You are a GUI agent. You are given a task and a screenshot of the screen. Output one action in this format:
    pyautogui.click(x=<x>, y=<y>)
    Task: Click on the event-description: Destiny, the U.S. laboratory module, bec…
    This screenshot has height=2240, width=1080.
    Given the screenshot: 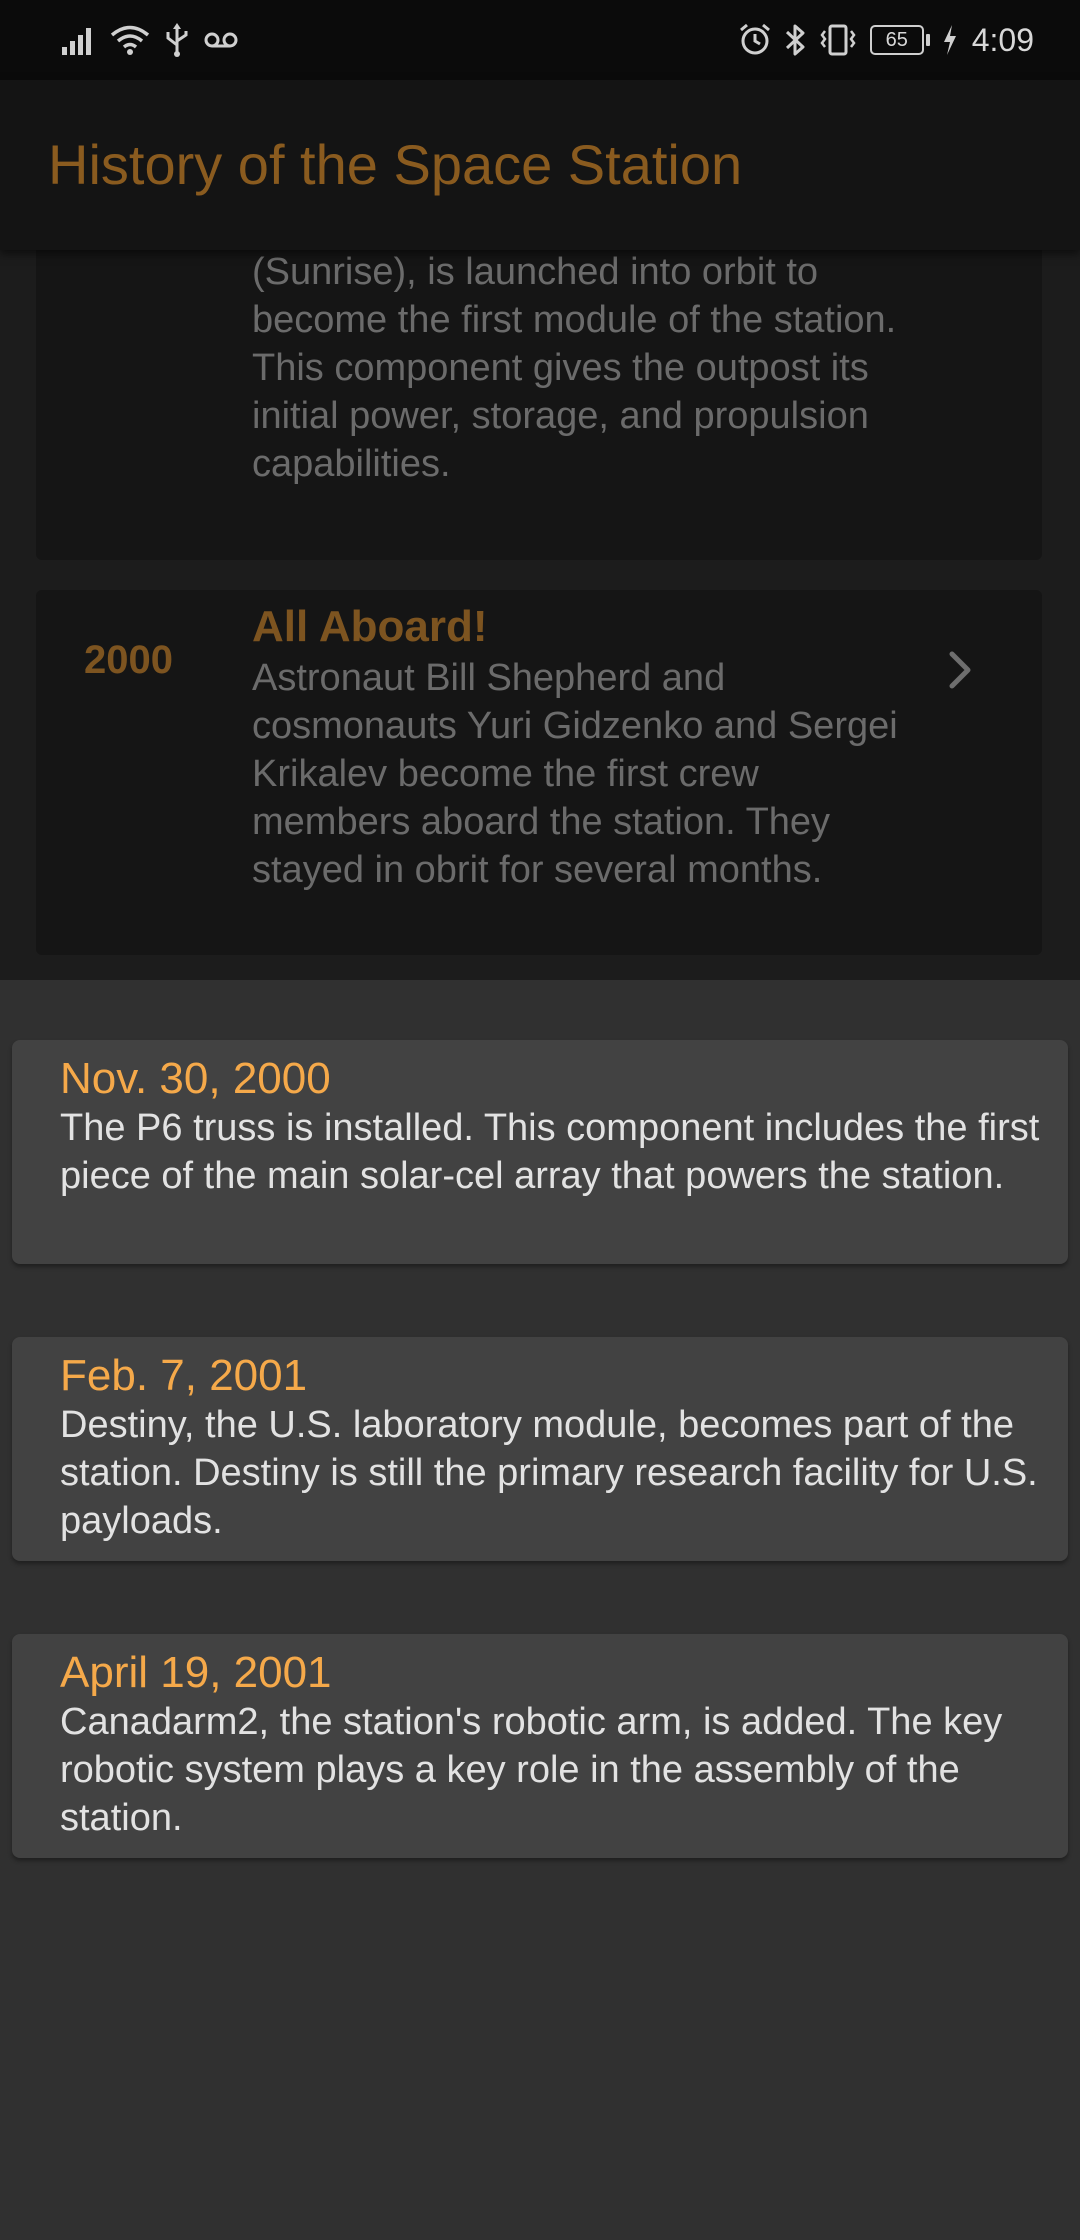 What is the action you would take?
    pyautogui.click(x=549, y=1473)
    